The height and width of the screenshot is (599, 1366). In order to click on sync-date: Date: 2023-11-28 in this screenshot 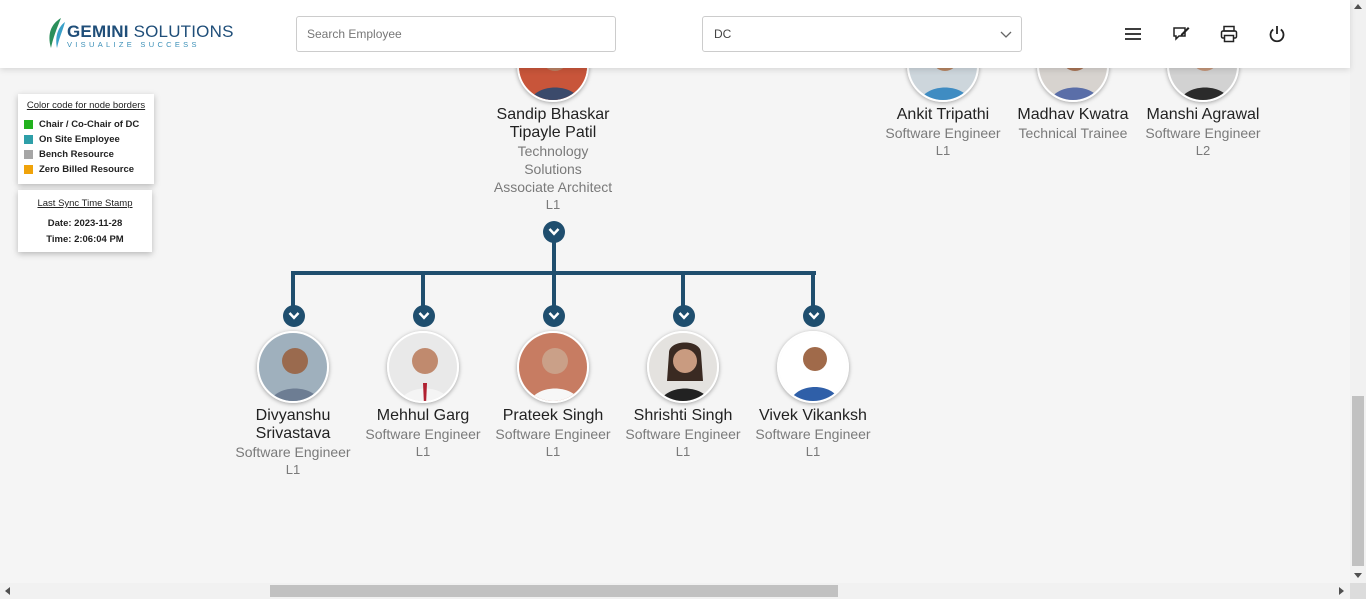, I will do `click(85, 223)`.